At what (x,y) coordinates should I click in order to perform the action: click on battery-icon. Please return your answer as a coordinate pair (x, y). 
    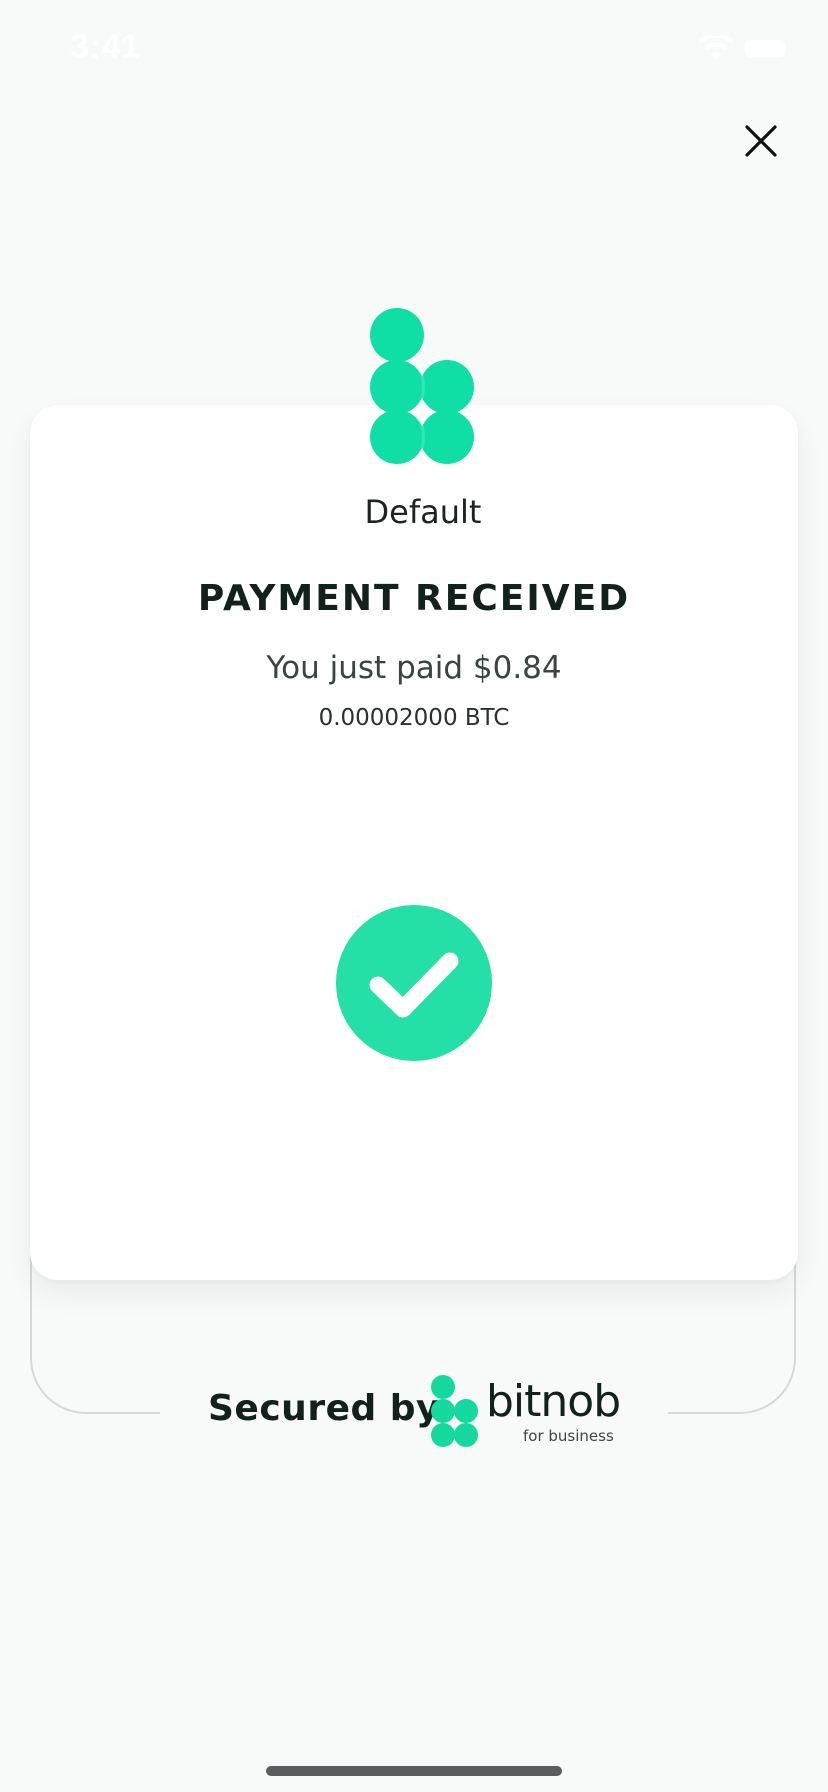
    Looking at the image, I should click on (765, 48).